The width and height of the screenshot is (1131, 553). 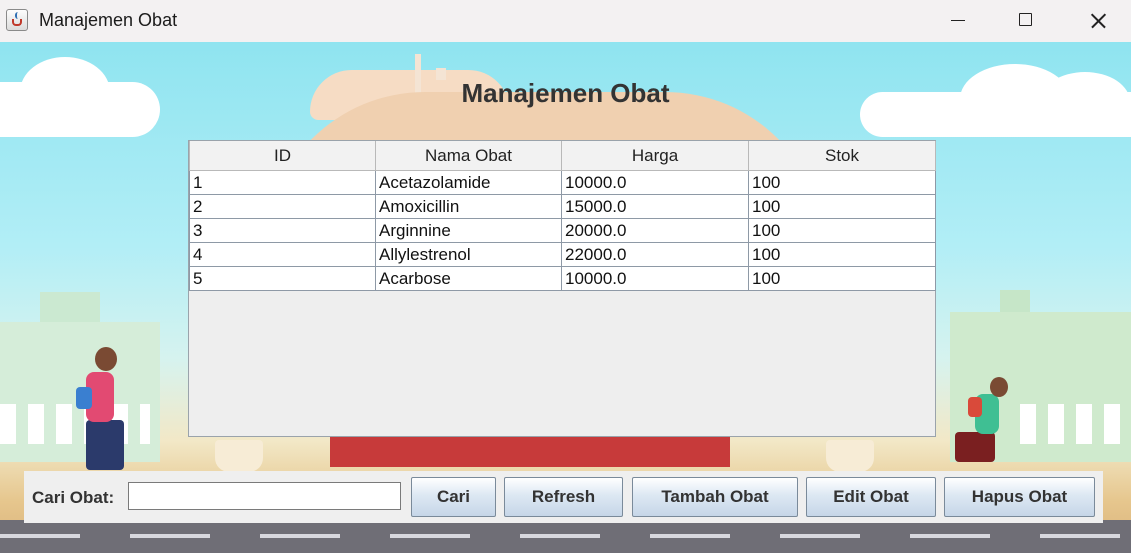 What do you see at coordinates (282, 206) in the screenshot?
I see `cell-id: 2` at bounding box center [282, 206].